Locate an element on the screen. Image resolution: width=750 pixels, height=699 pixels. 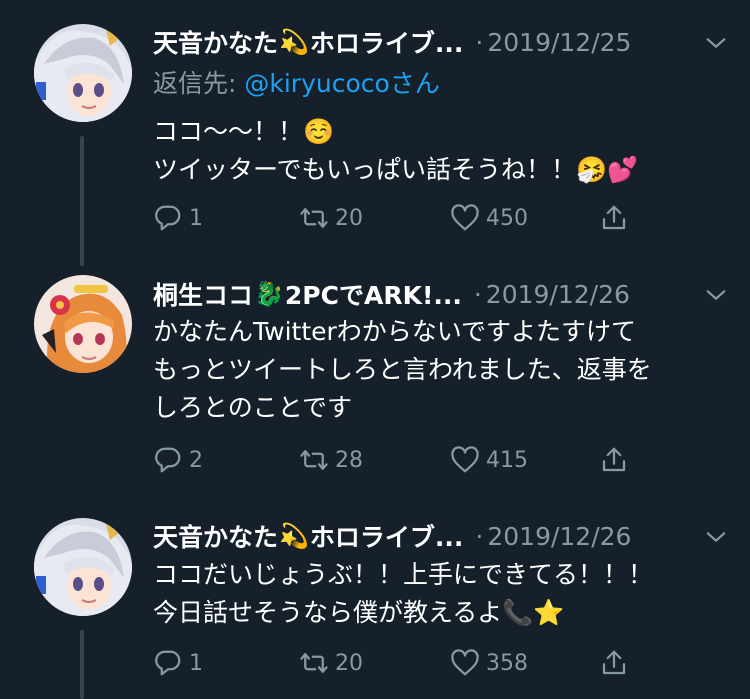
tweet-header: 天音かなた 💫 ホロライブ... · 2019/12/25 is located at coordinates (439, 42).